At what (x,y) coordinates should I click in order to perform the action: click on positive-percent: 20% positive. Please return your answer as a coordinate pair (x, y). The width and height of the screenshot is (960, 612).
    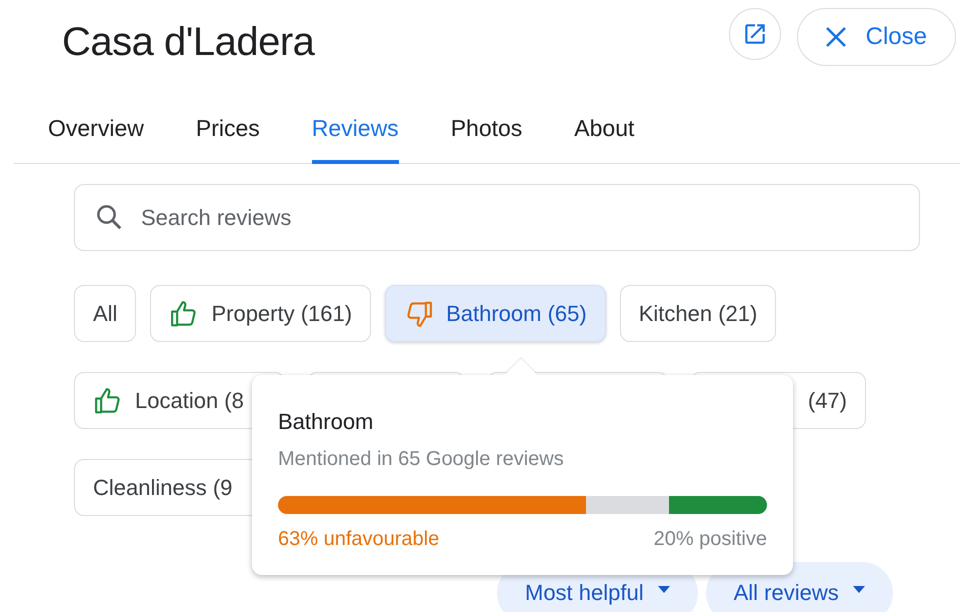
    Looking at the image, I should click on (710, 539).